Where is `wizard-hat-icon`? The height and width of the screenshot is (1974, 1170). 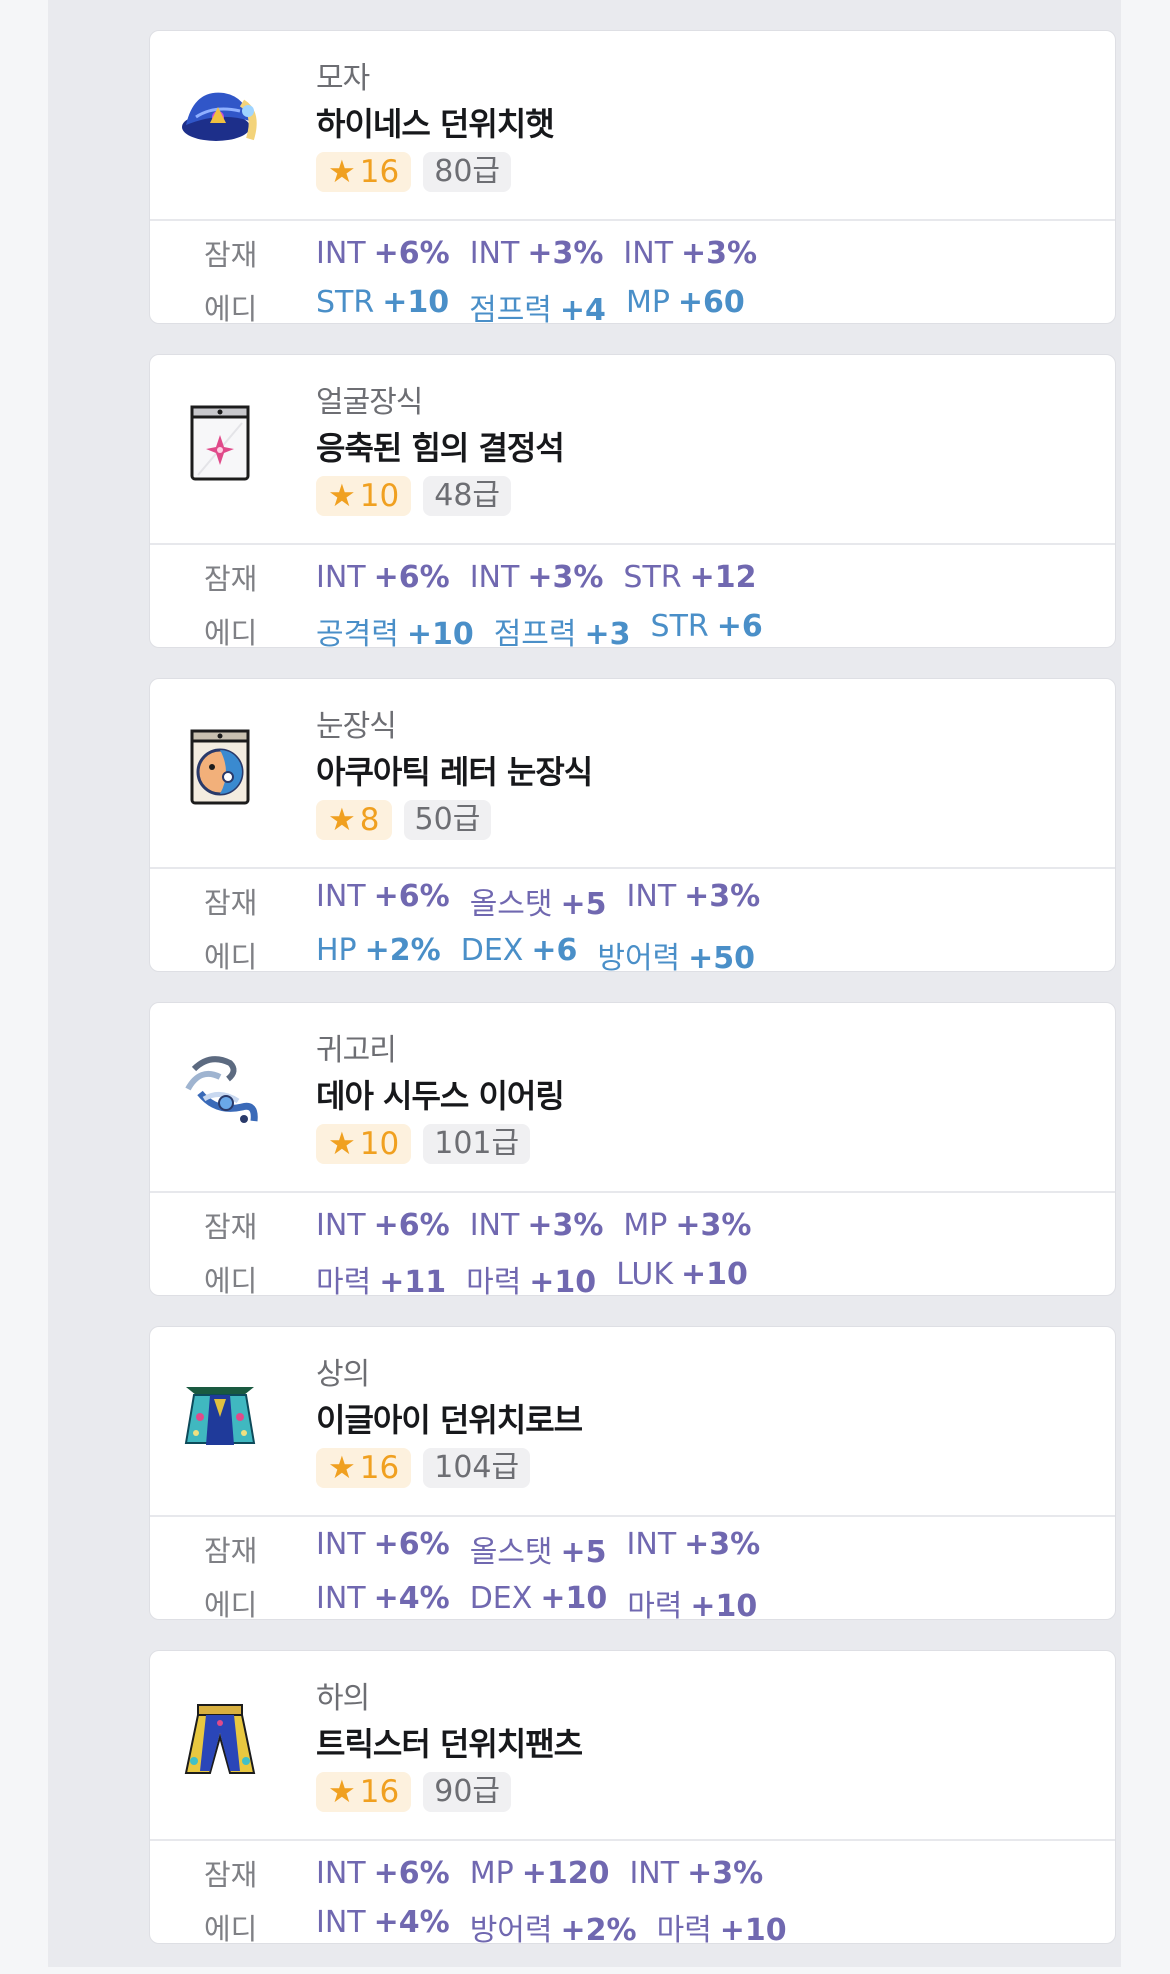
wizard-hat-icon is located at coordinates (220, 119).